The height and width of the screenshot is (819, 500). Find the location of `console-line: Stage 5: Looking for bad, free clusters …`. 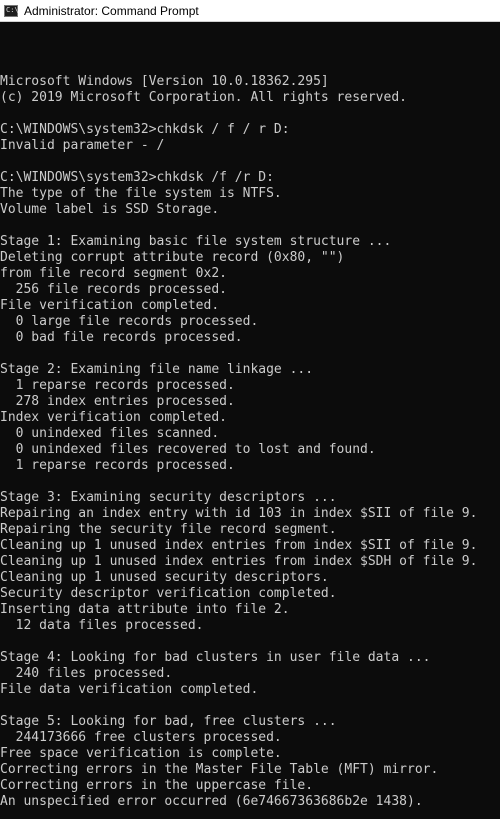

console-line: Stage 5: Looking for bad, free clusters … is located at coordinates (168, 721).